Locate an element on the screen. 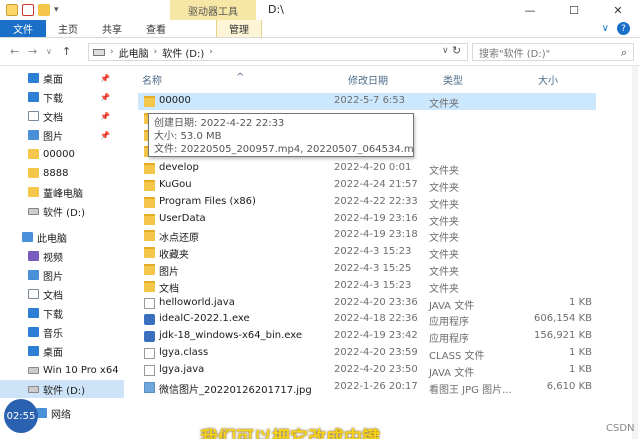 The height and width of the screenshot is (439, 640). tab-home: 主页 is located at coordinates (68, 28).